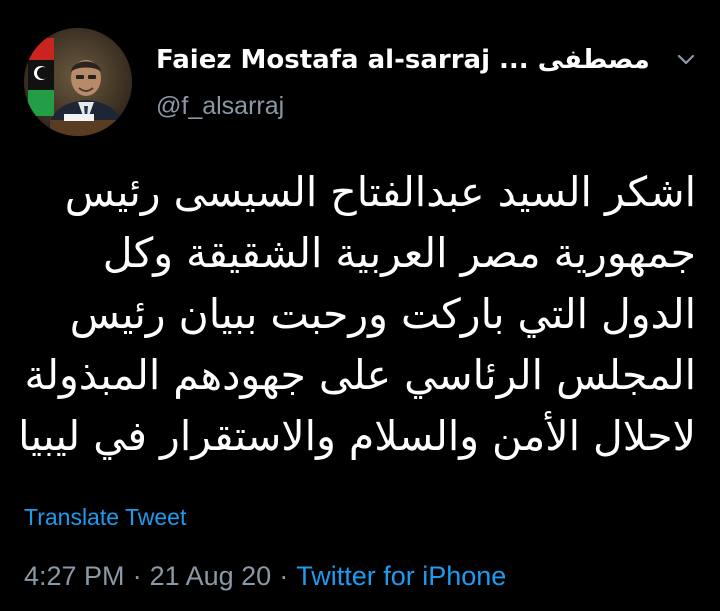 Image resolution: width=720 pixels, height=611 pixels. What do you see at coordinates (74, 576) in the screenshot?
I see `tweet-time: 4:27 PM` at bounding box center [74, 576].